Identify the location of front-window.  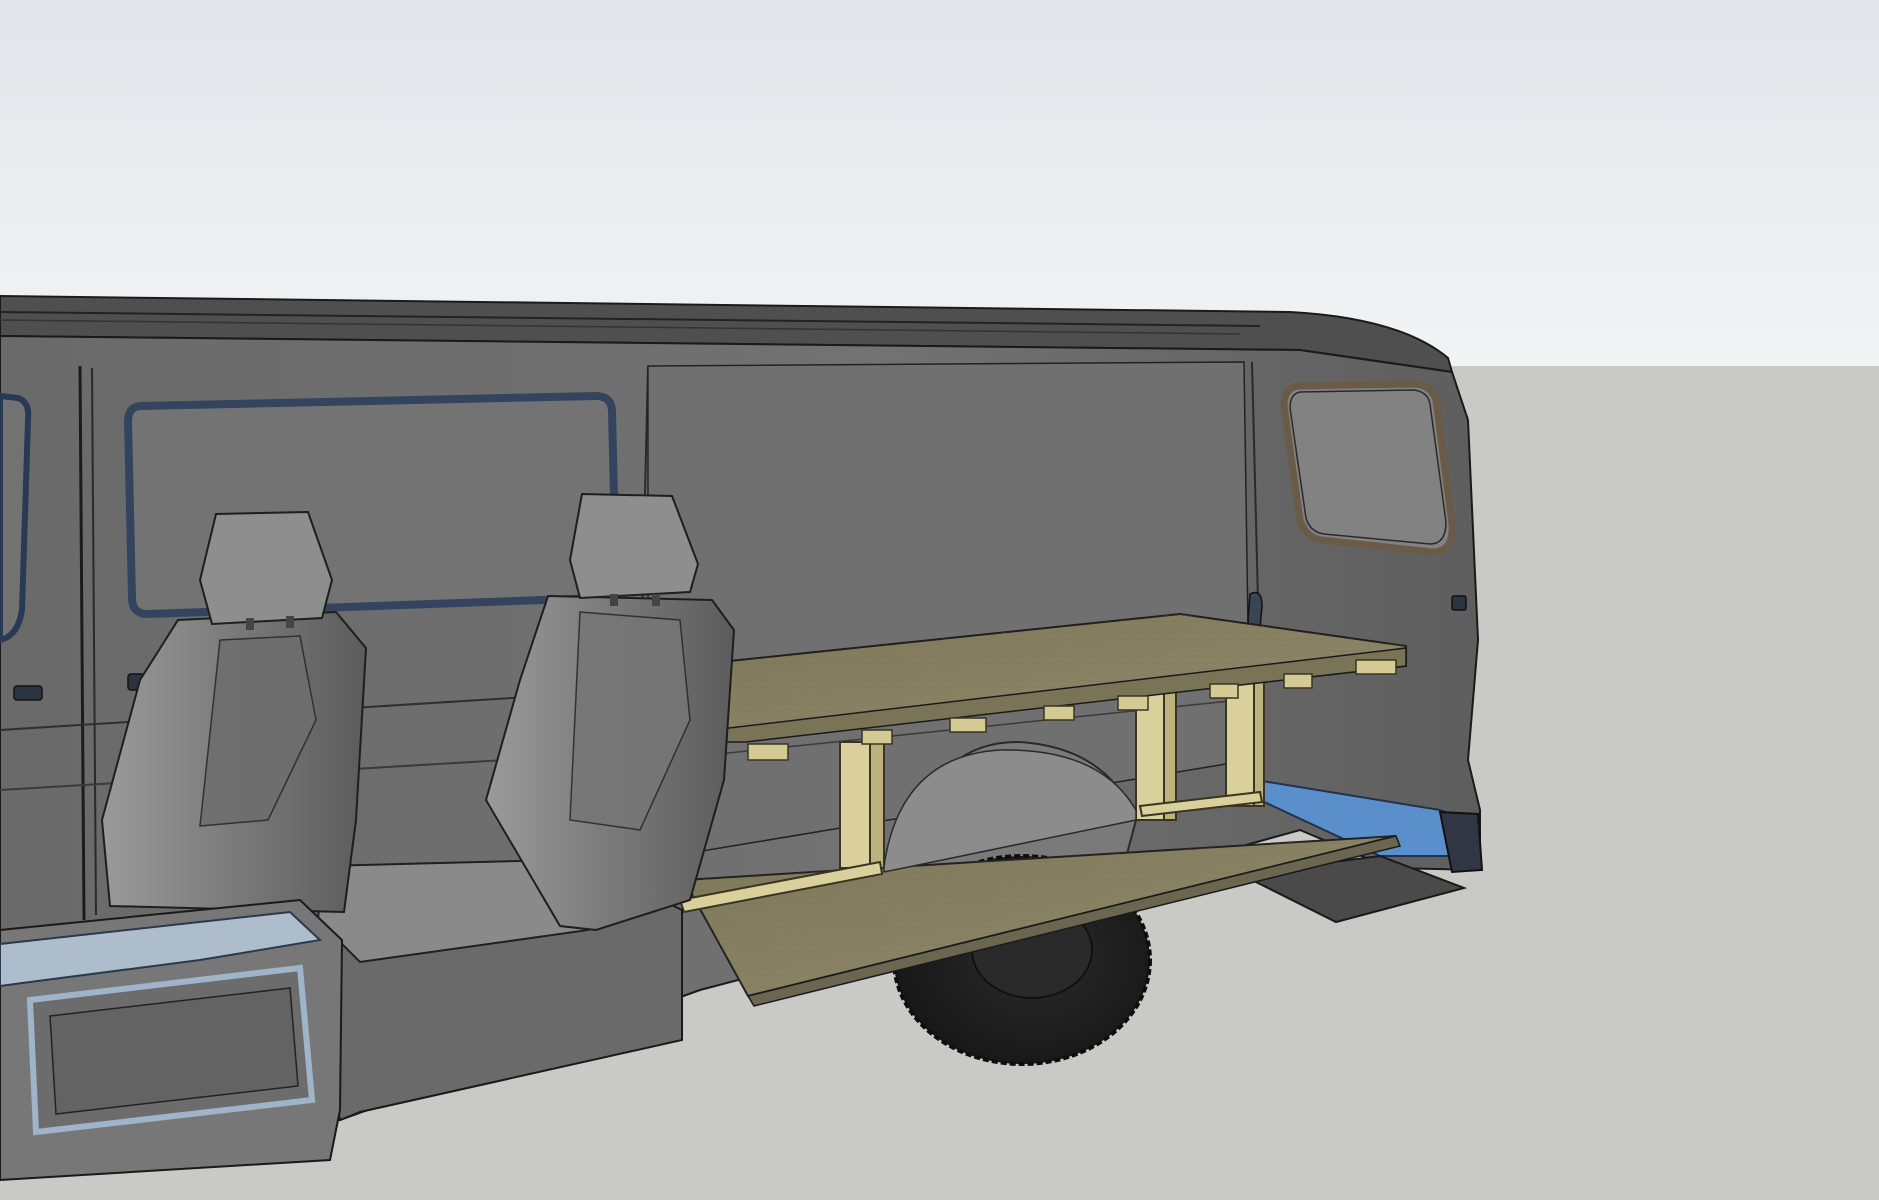
(16, 518).